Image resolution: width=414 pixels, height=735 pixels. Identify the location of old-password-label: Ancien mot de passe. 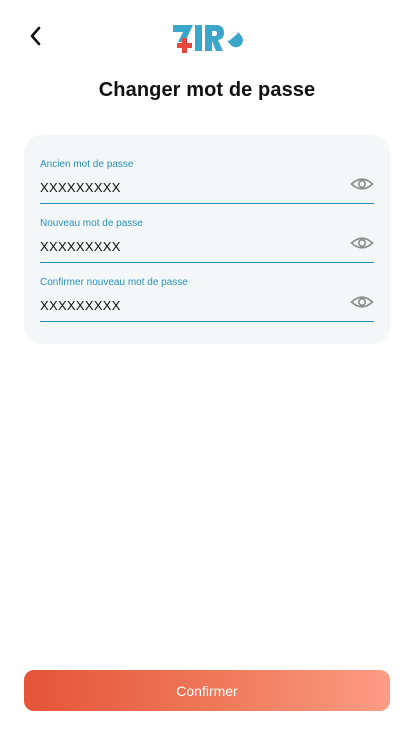
(87, 164).